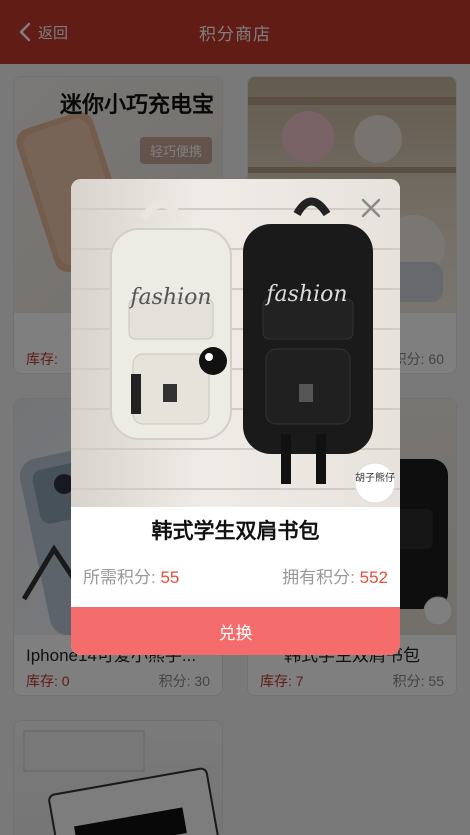 The height and width of the screenshot is (835, 470). What do you see at coordinates (235, 531) in the screenshot?
I see `modal-product-name: 韩式学生双肩书包` at bounding box center [235, 531].